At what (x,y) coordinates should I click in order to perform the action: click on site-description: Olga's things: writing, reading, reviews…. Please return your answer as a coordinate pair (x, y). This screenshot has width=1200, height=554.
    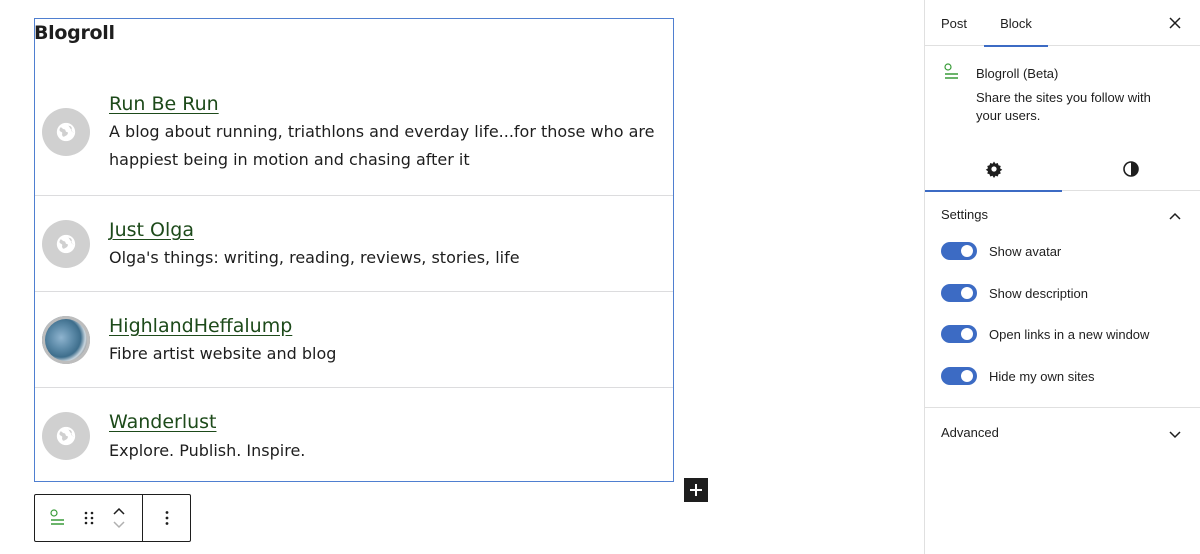
    Looking at the image, I should click on (314, 257).